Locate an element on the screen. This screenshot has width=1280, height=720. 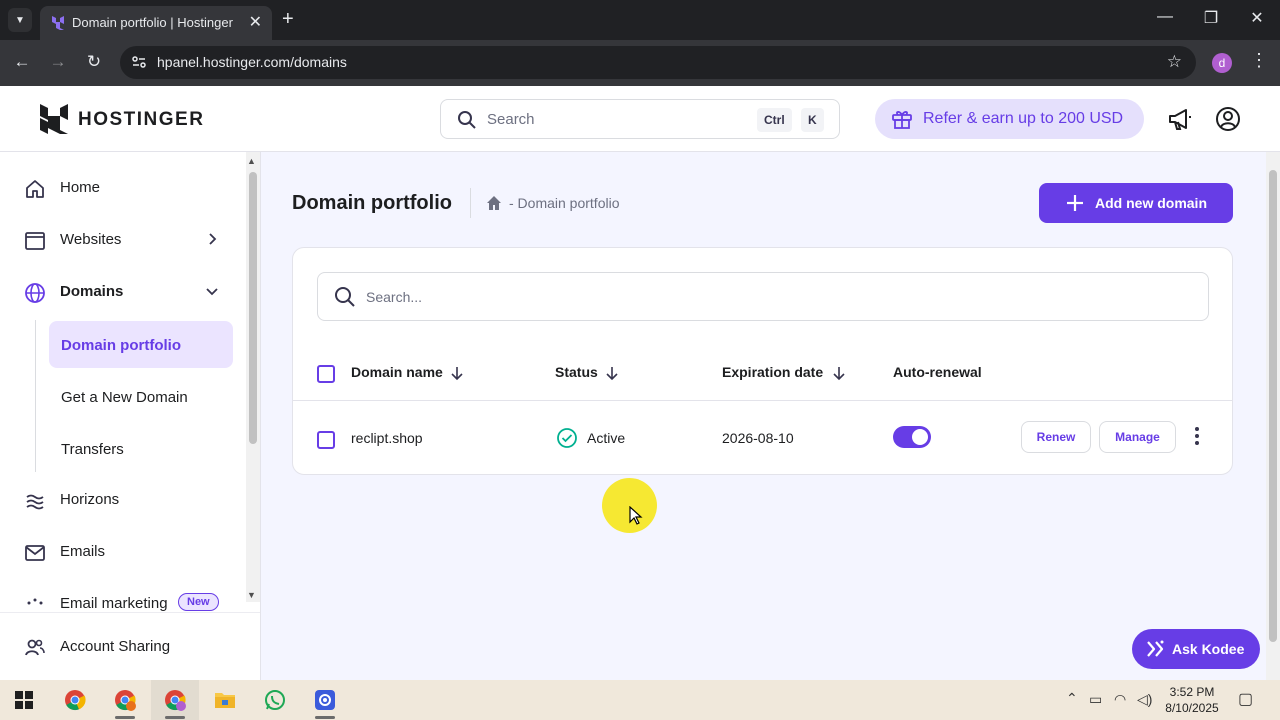
expiration-date-cell: 2026-08-10 is located at coordinates (758, 438).